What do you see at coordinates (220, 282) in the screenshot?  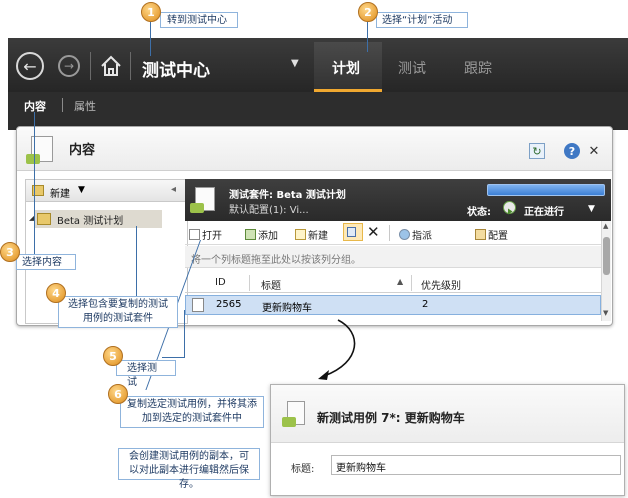 I see `column-id: ID` at bounding box center [220, 282].